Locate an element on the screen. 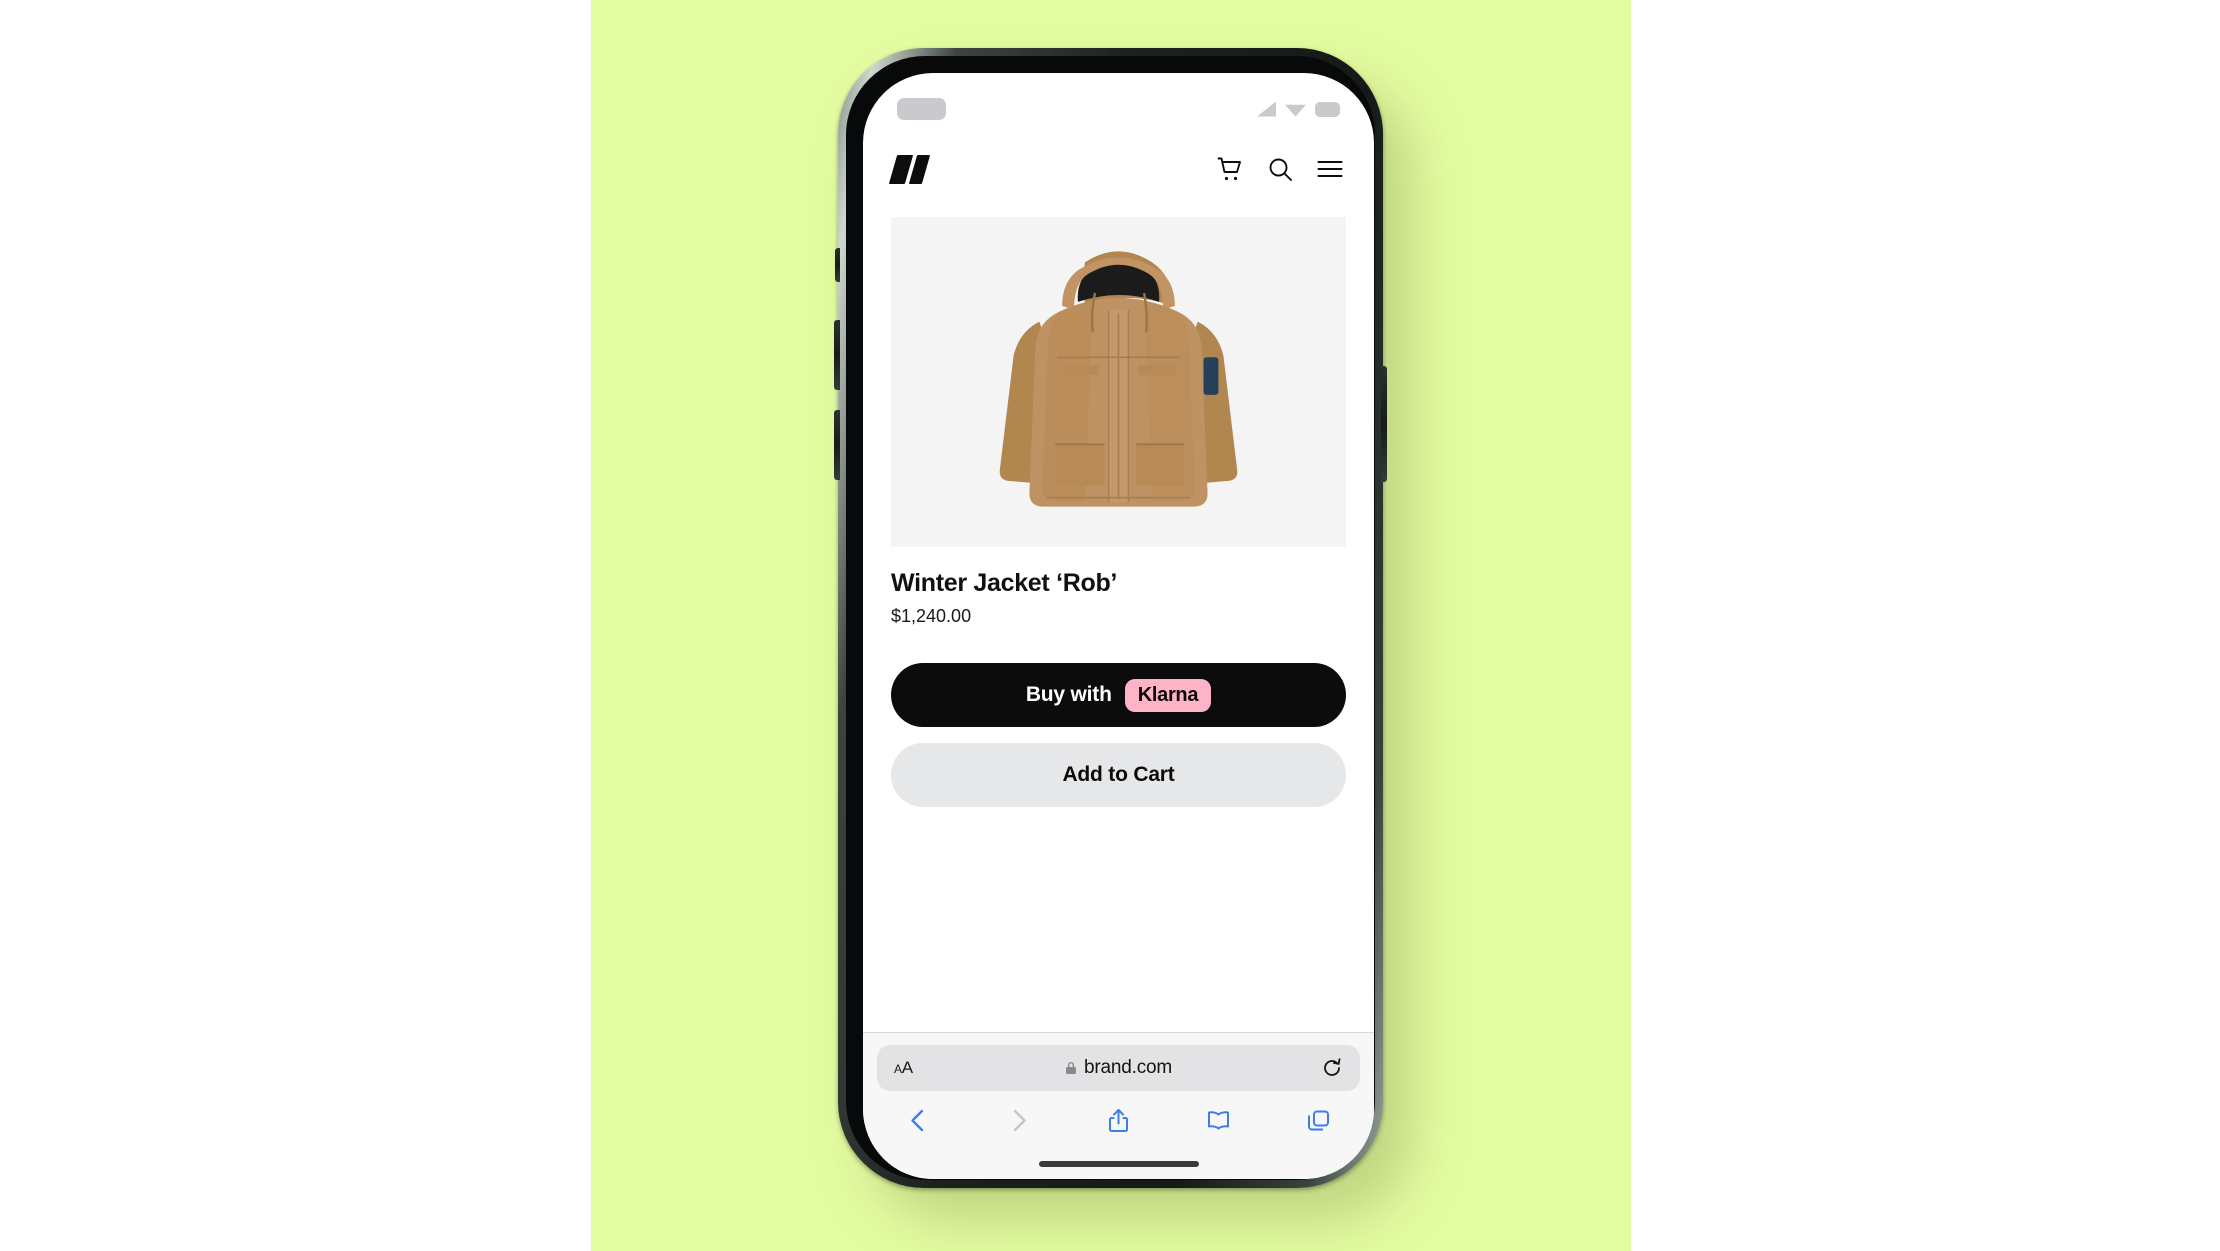  reload-icon is located at coordinates (1332, 1068).